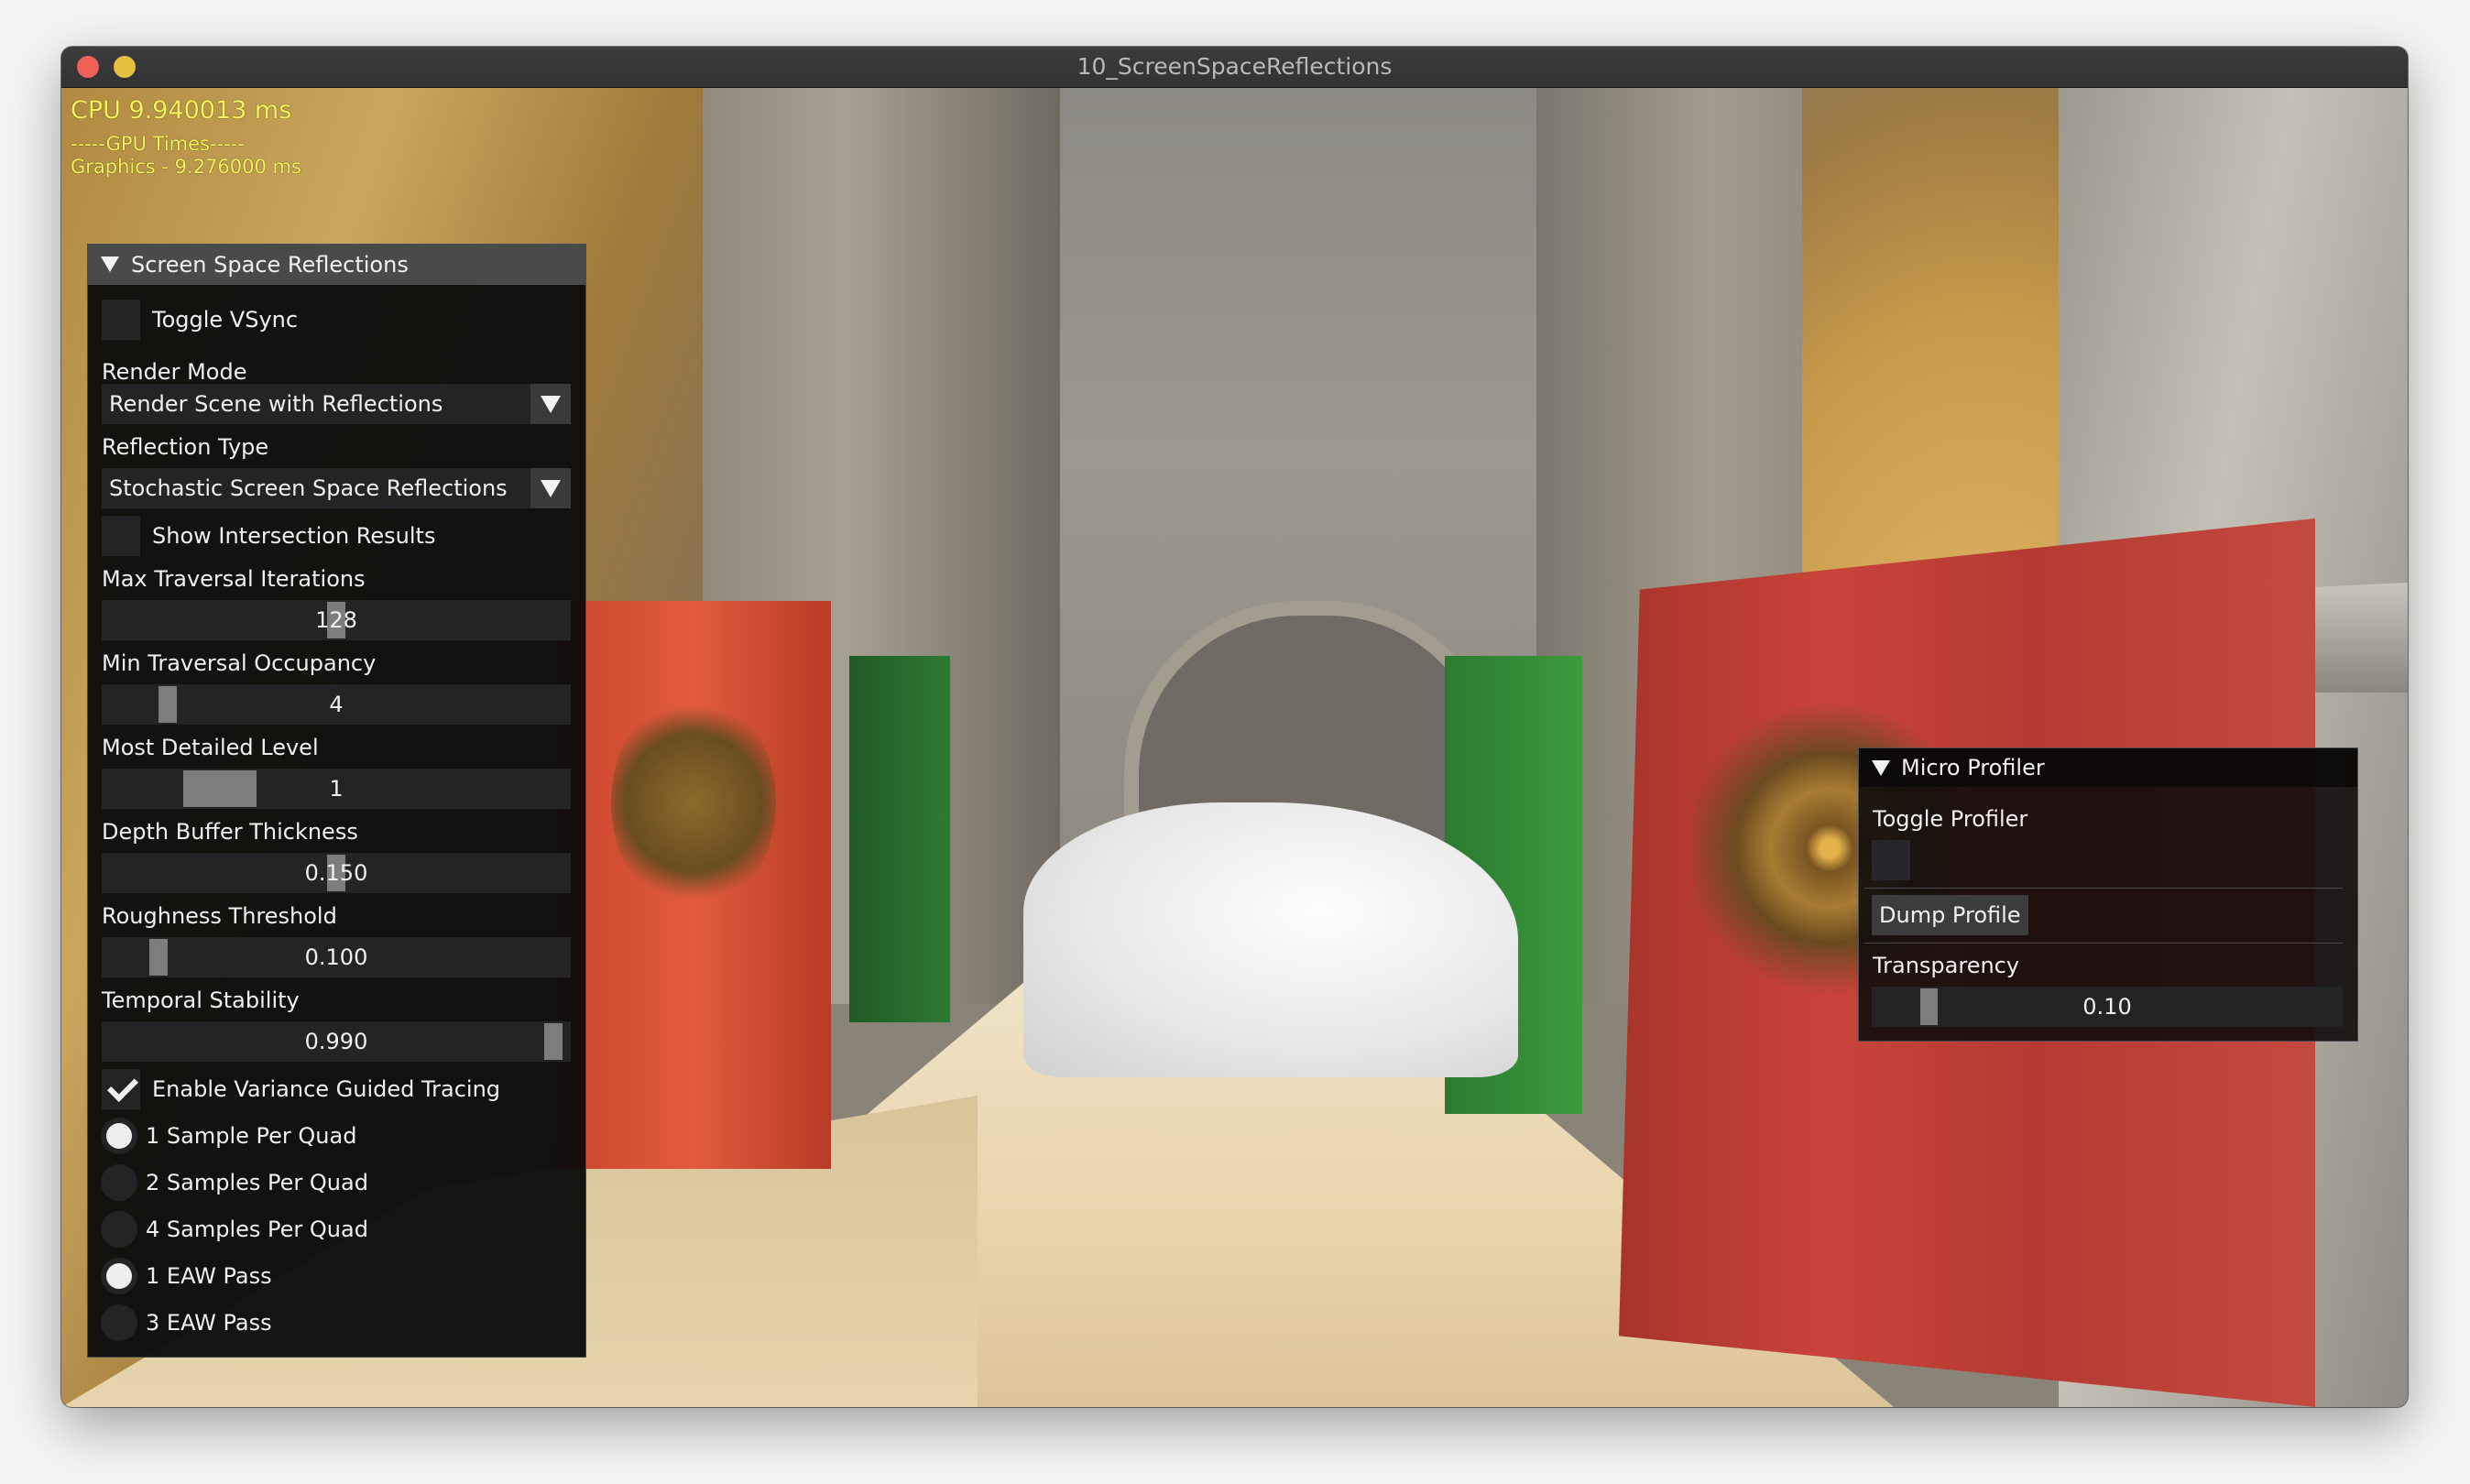 The width and height of the screenshot is (2470, 1484). What do you see at coordinates (122, 1087) in the screenshot?
I see `checkmark-icon` at bounding box center [122, 1087].